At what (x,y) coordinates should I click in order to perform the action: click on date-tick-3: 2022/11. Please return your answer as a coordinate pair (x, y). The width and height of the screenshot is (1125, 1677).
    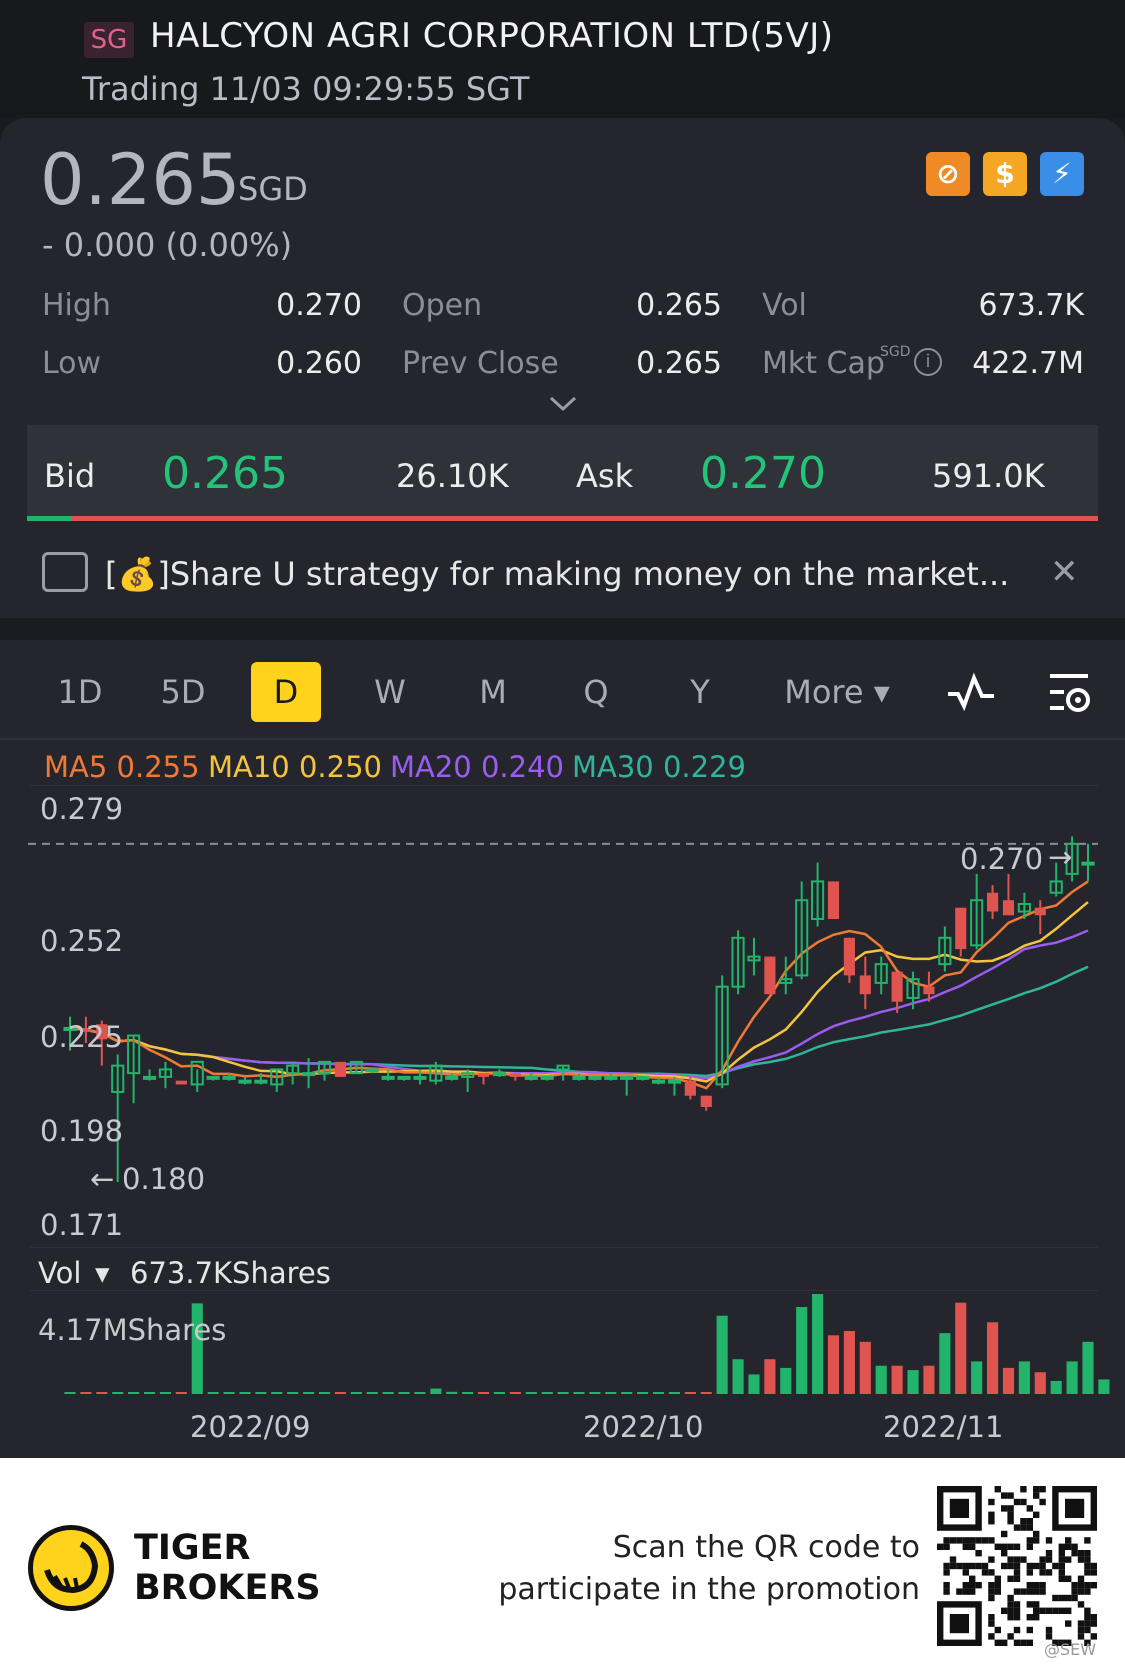
    Looking at the image, I should click on (943, 1427).